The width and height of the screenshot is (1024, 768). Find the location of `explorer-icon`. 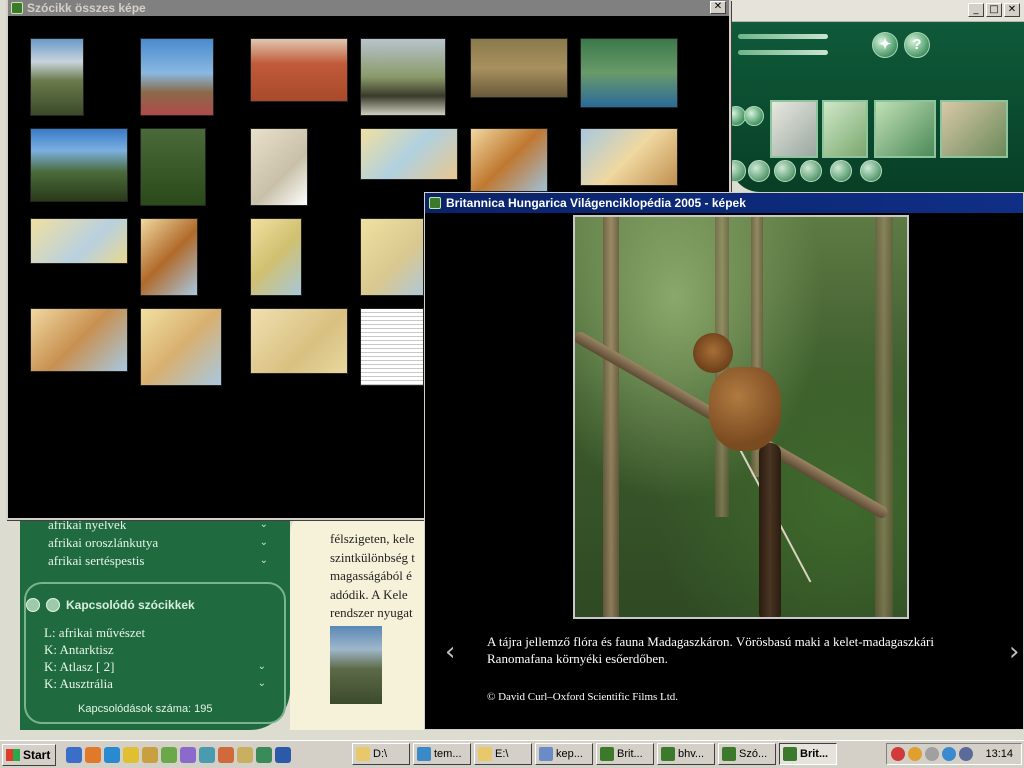

explorer-icon is located at coordinates (245, 754).